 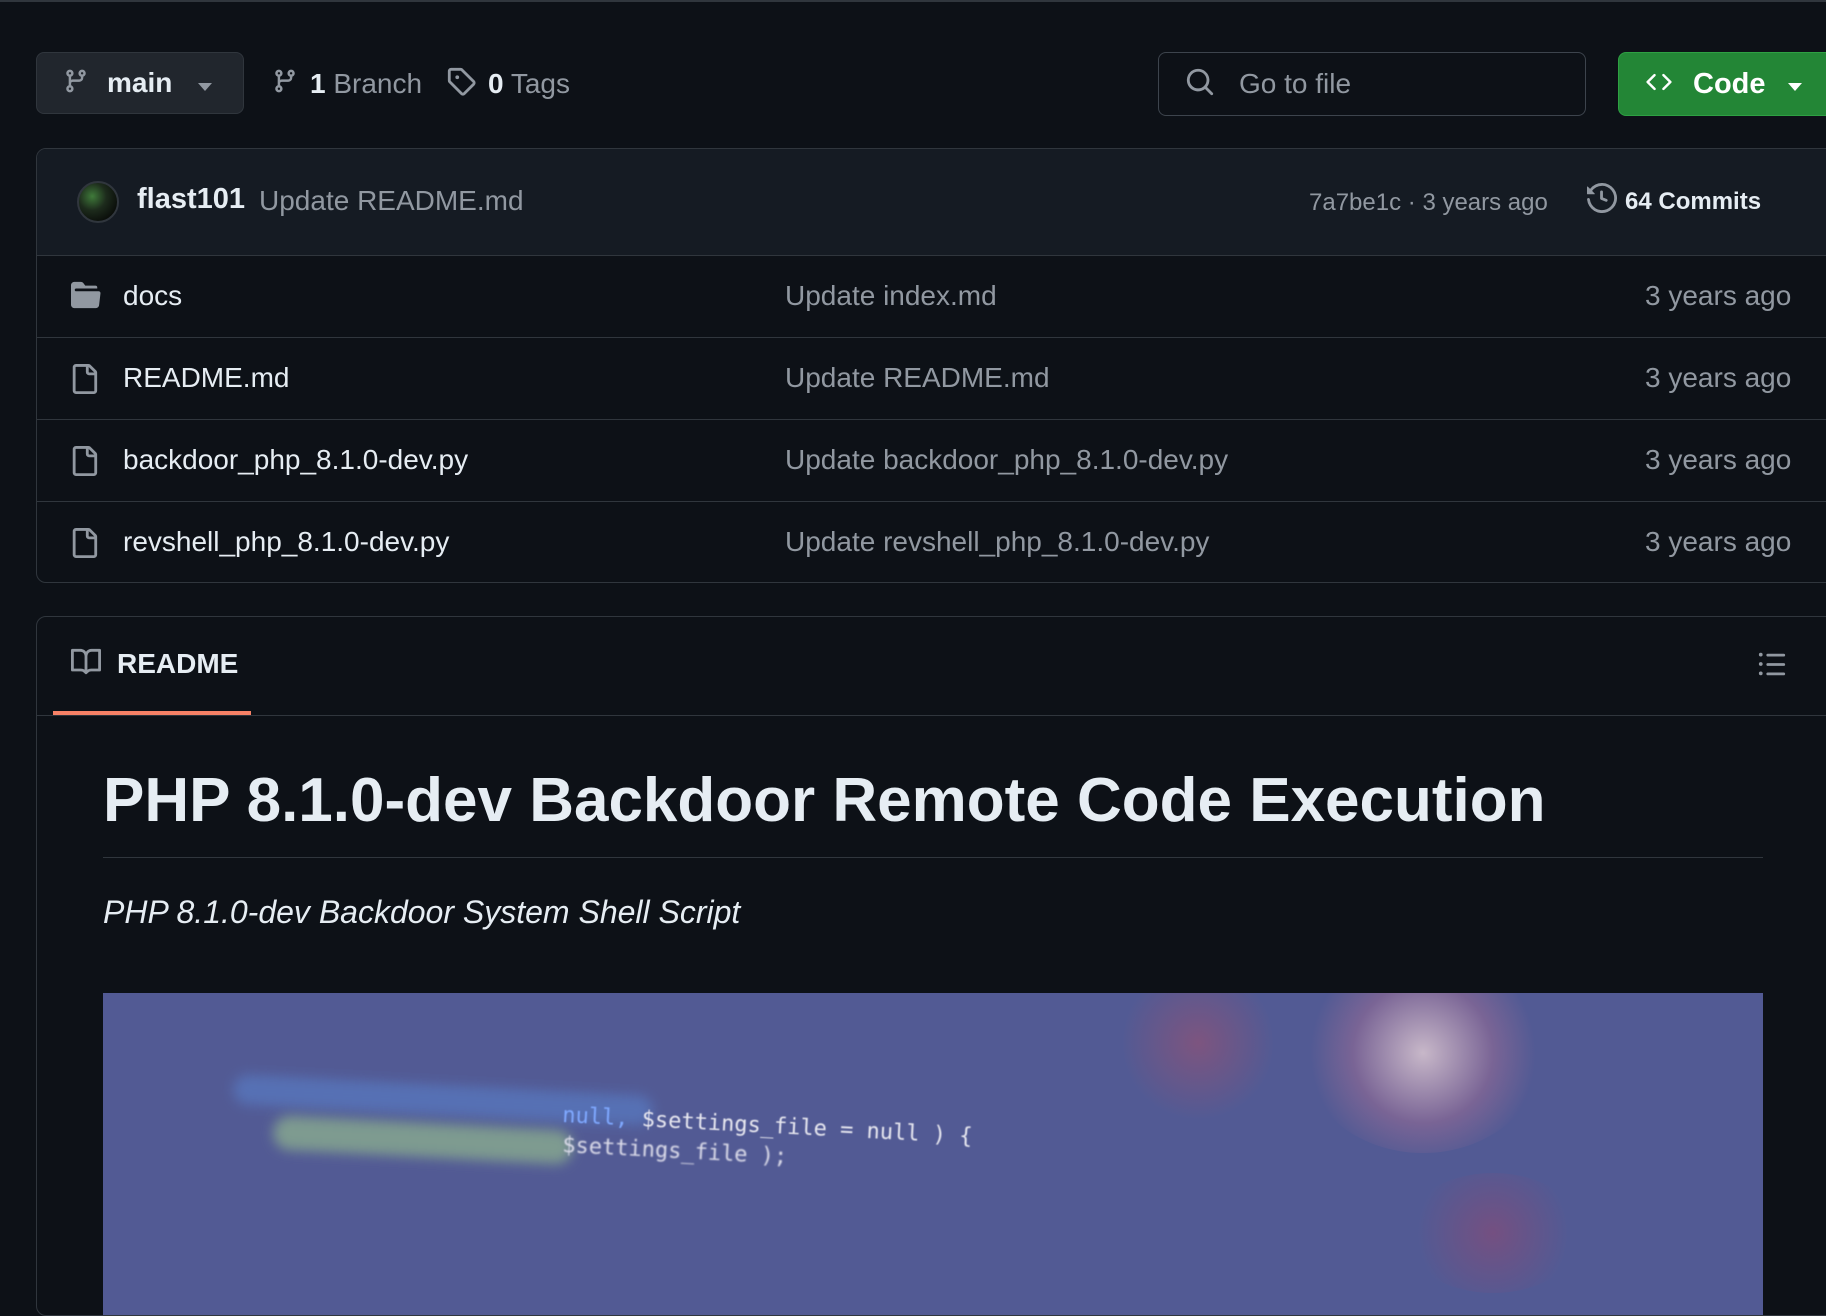 I want to click on tab-readme: README, so click(x=152, y=666).